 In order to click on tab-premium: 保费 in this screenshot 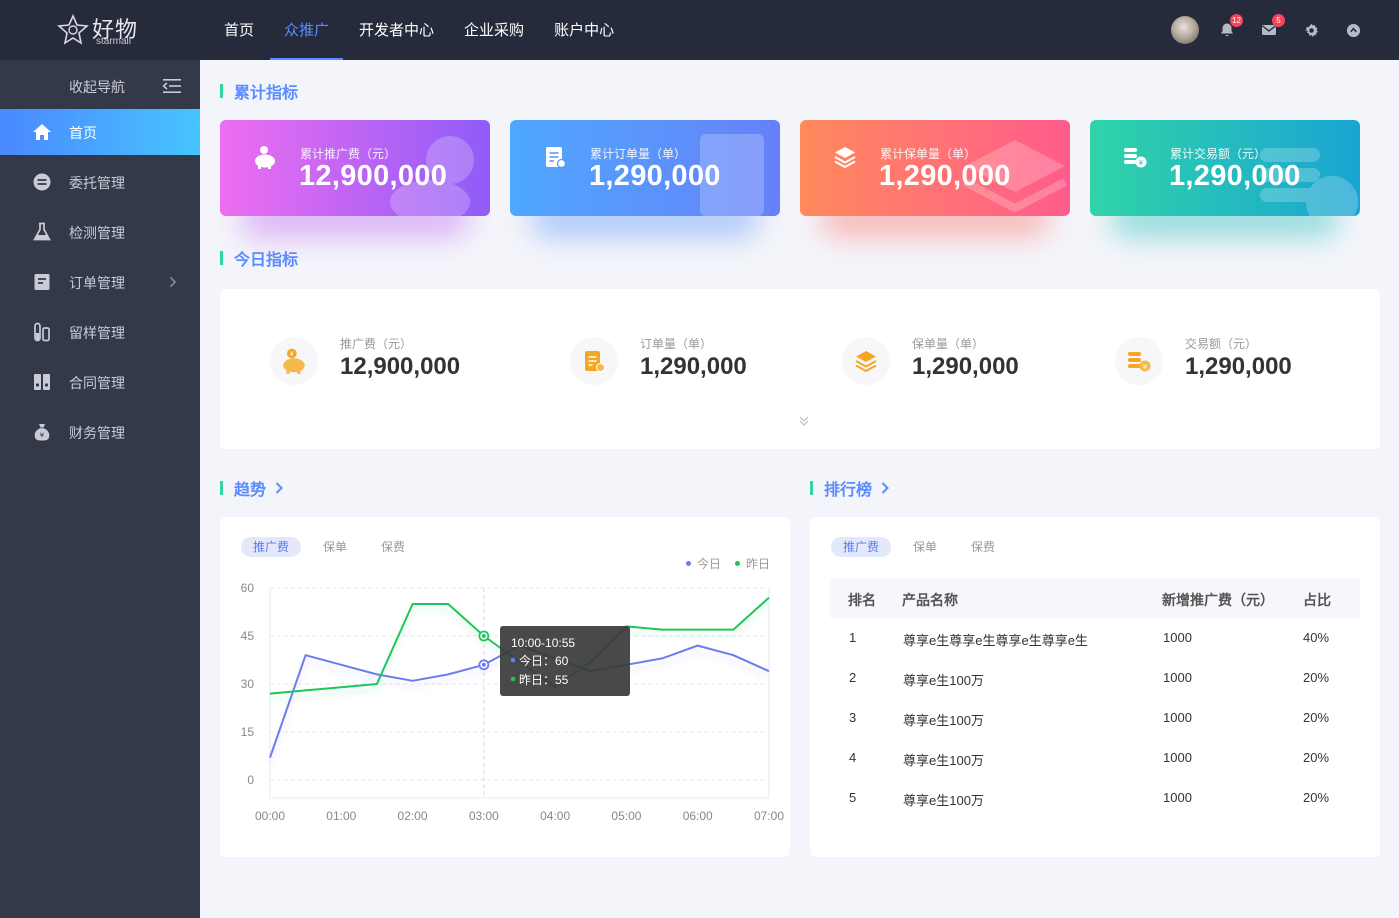, I will do `click(983, 547)`.